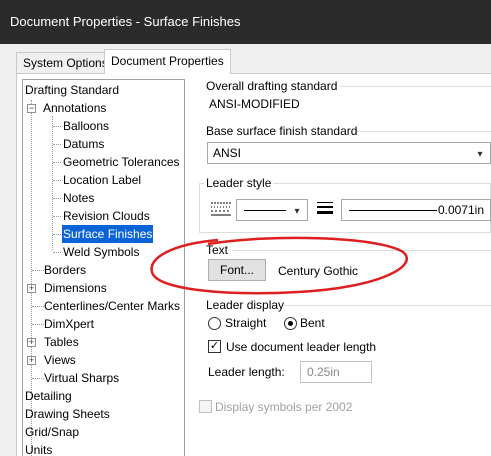 The width and height of the screenshot is (491, 456). Describe the element at coordinates (31, 108) in the screenshot. I see `collapse-icon: −` at that location.